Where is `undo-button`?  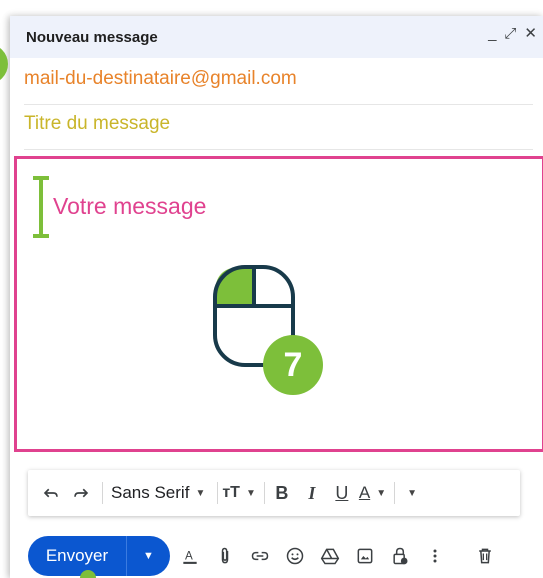 undo-button is located at coordinates (51, 493).